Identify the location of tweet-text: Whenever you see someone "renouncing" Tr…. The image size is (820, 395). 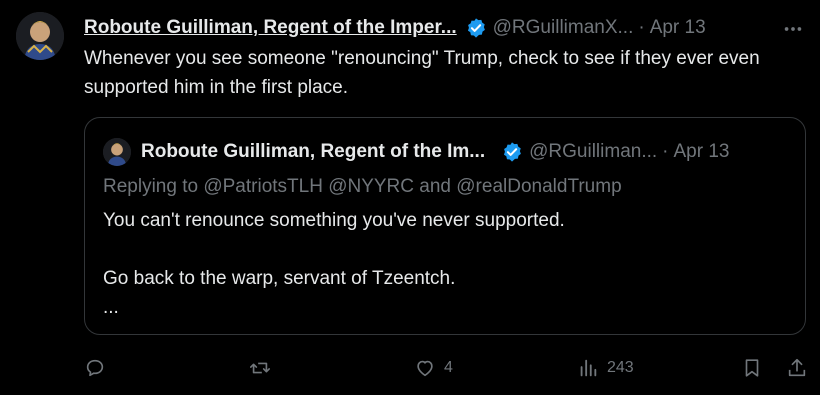
(422, 73).